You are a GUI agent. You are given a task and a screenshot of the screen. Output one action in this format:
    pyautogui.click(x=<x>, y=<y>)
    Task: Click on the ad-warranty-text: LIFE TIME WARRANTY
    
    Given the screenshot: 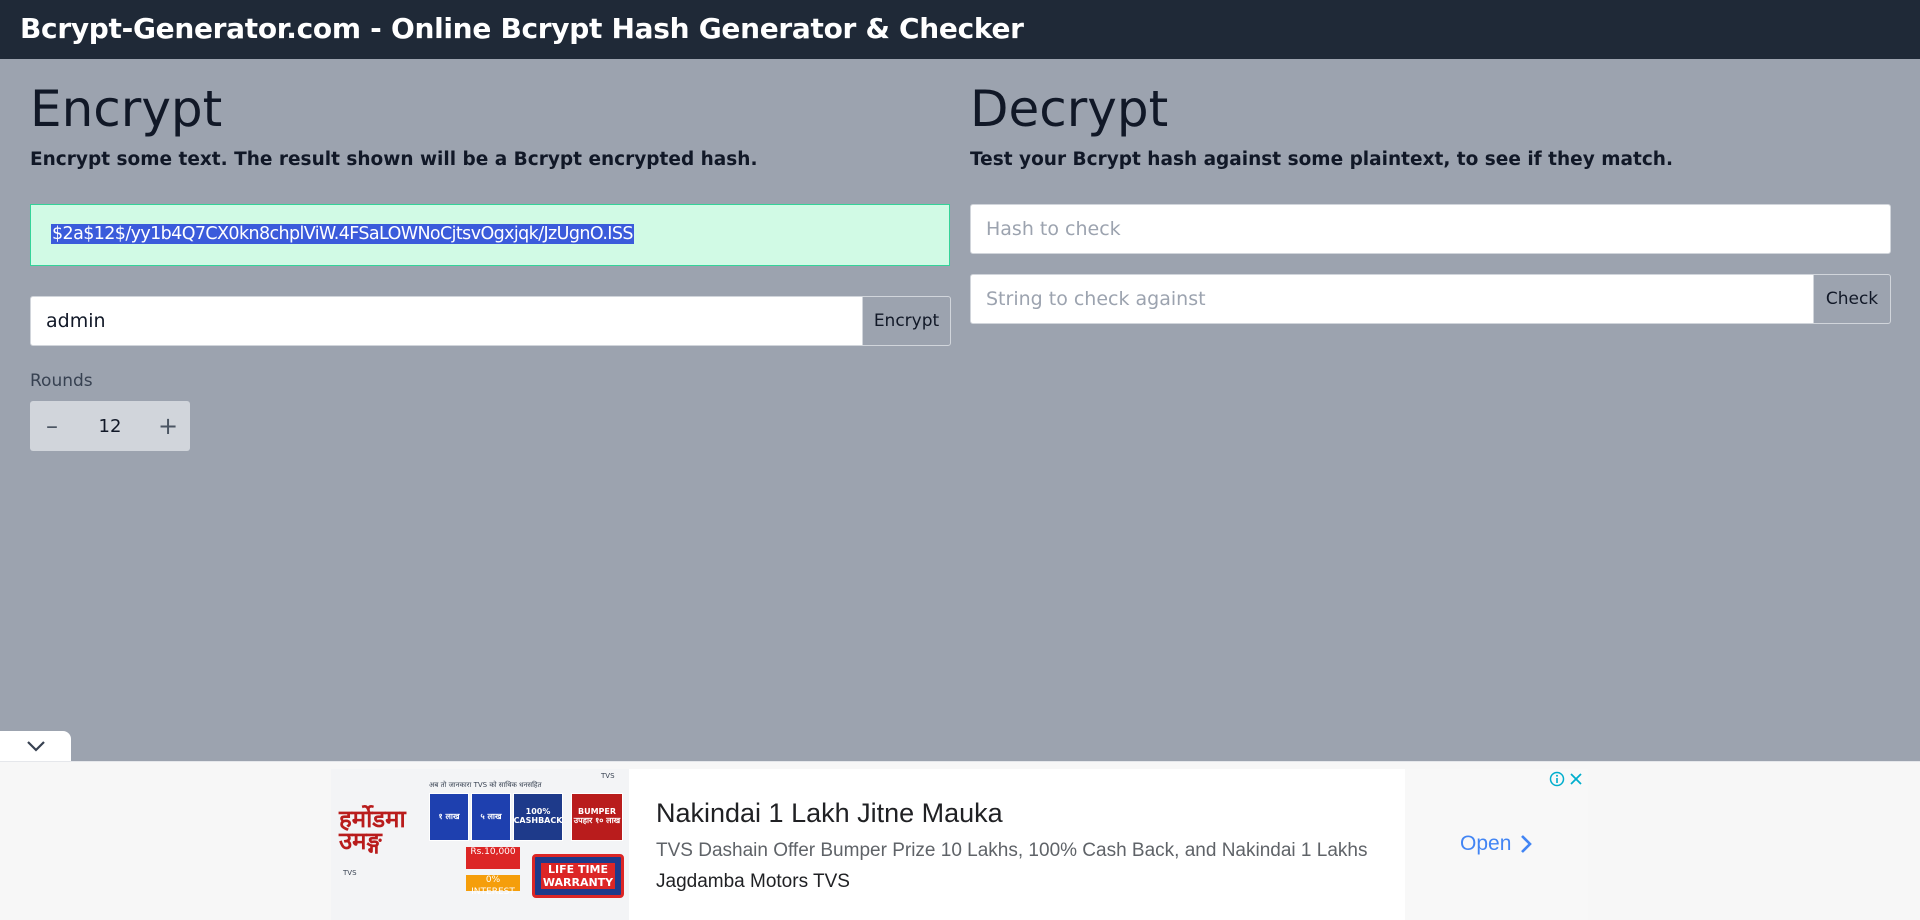 What is the action you would take?
    pyautogui.click(x=578, y=876)
    